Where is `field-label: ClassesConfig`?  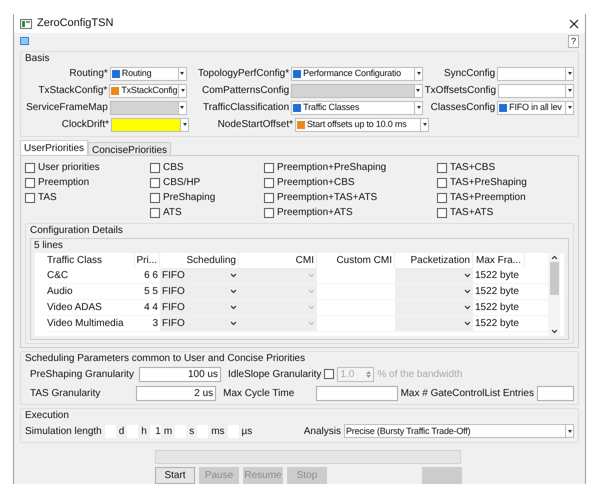
field-label: ClassesConfig is located at coordinates (463, 108).